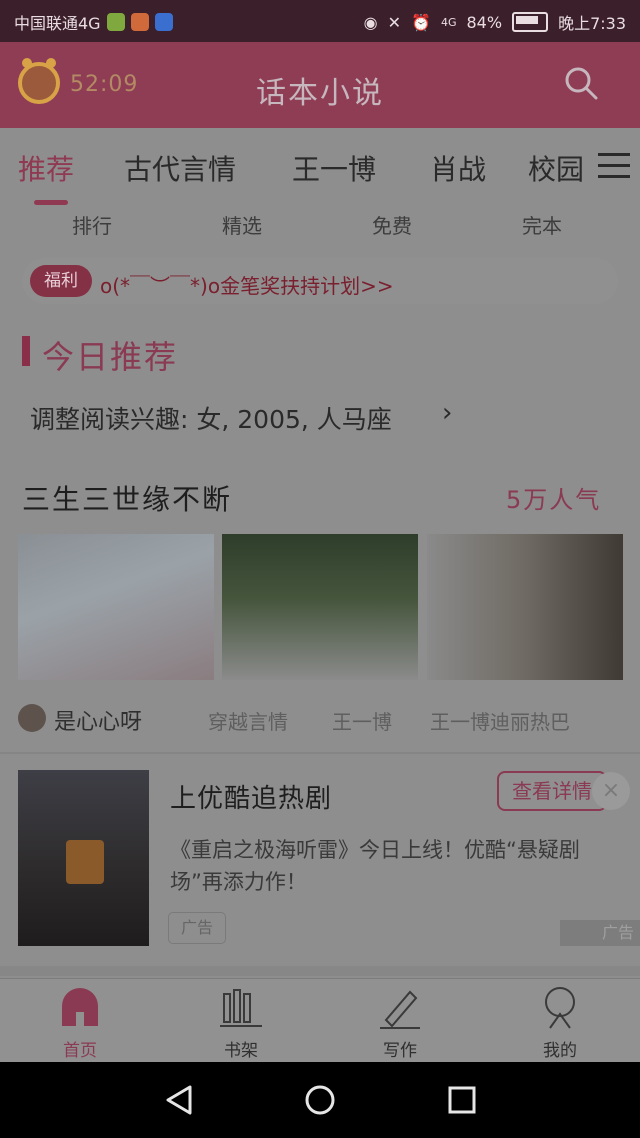 The height and width of the screenshot is (1138, 640). What do you see at coordinates (197, 928) in the screenshot?
I see `ad-label: 广告` at bounding box center [197, 928].